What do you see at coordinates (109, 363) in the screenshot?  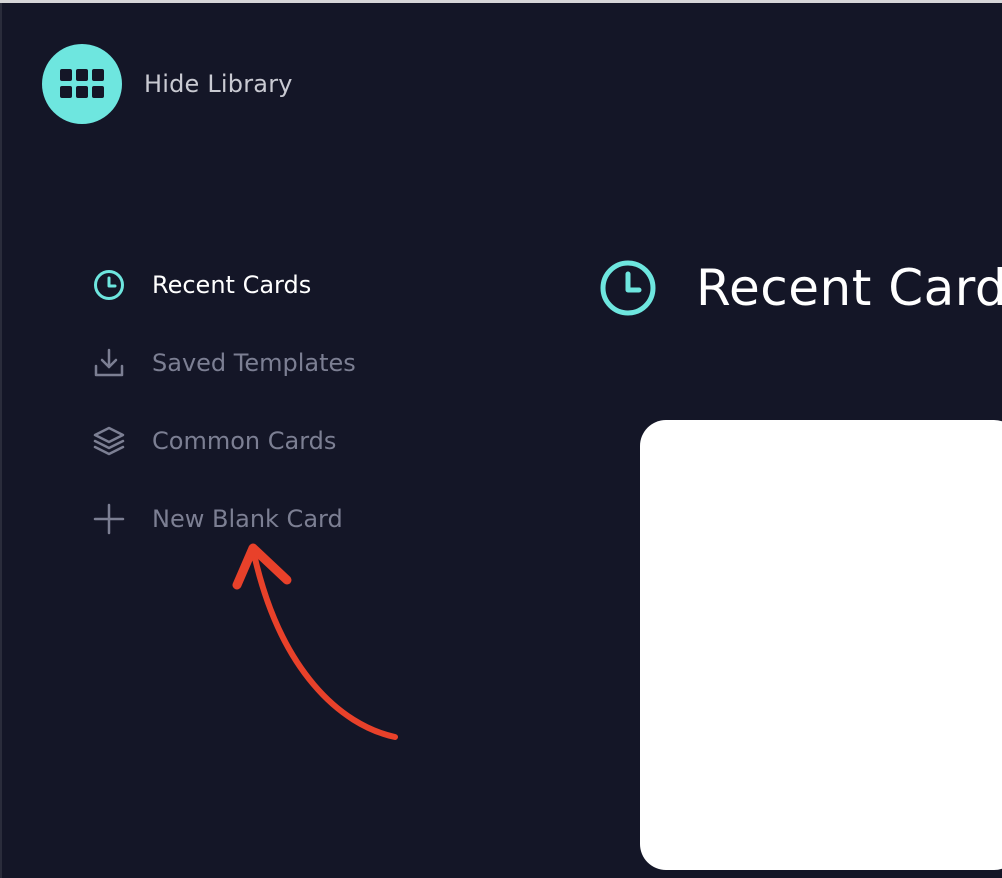 I see `download-icon` at bounding box center [109, 363].